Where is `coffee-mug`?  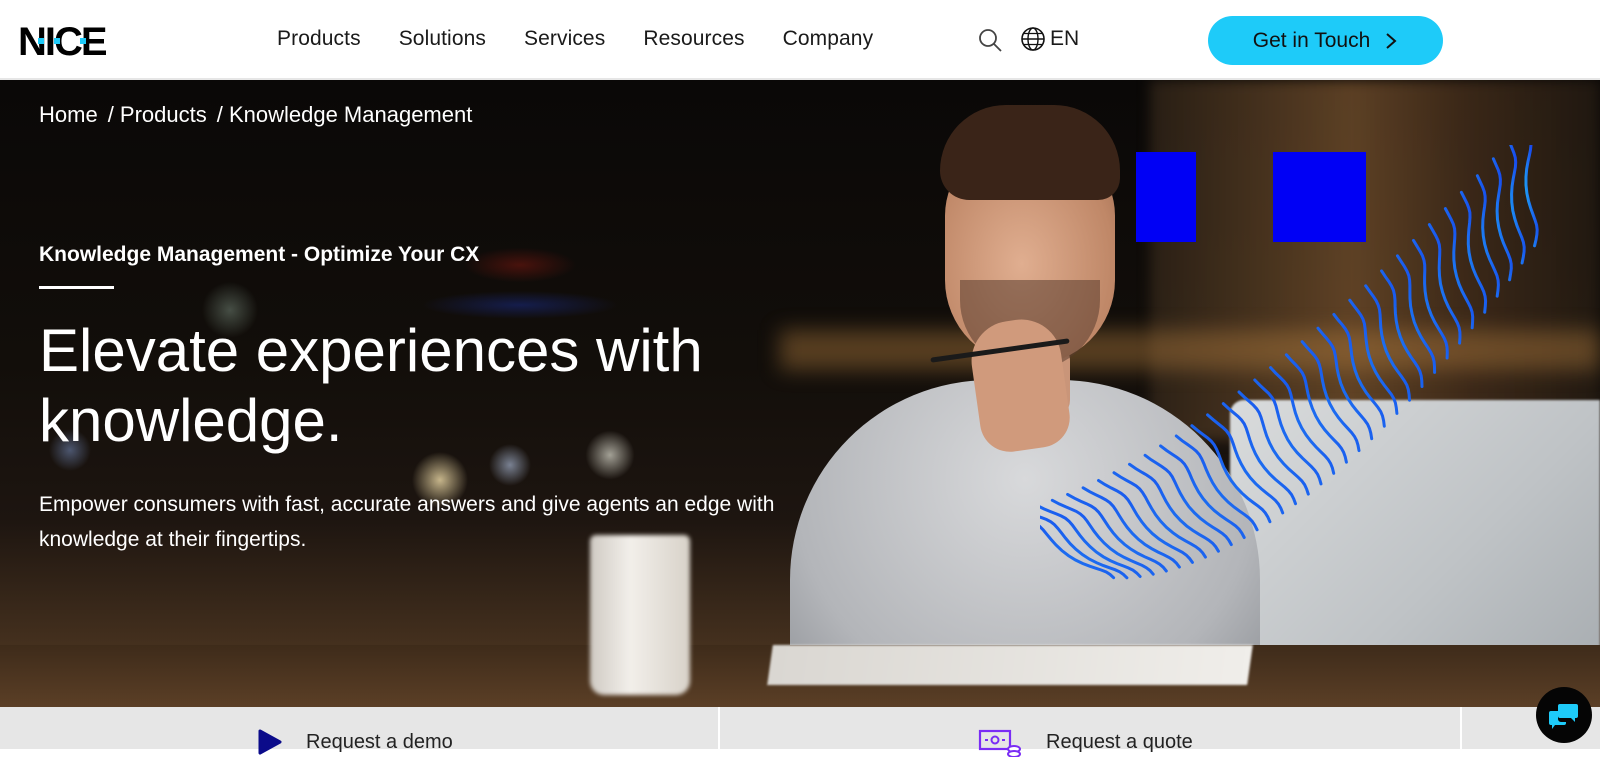 coffee-mug is located at coordinates (640, 615).